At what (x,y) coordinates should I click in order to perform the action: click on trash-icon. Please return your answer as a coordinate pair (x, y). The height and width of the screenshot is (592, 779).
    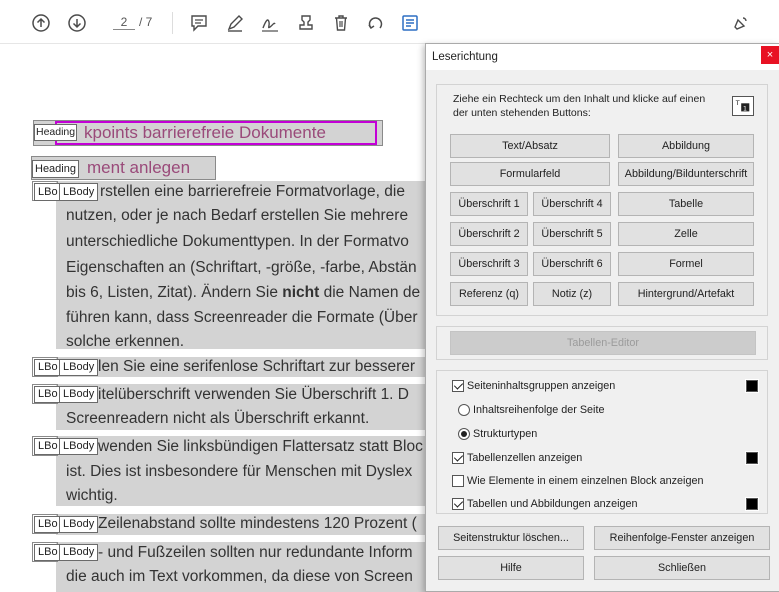
    Looking at the image, I should click on (341, 23).